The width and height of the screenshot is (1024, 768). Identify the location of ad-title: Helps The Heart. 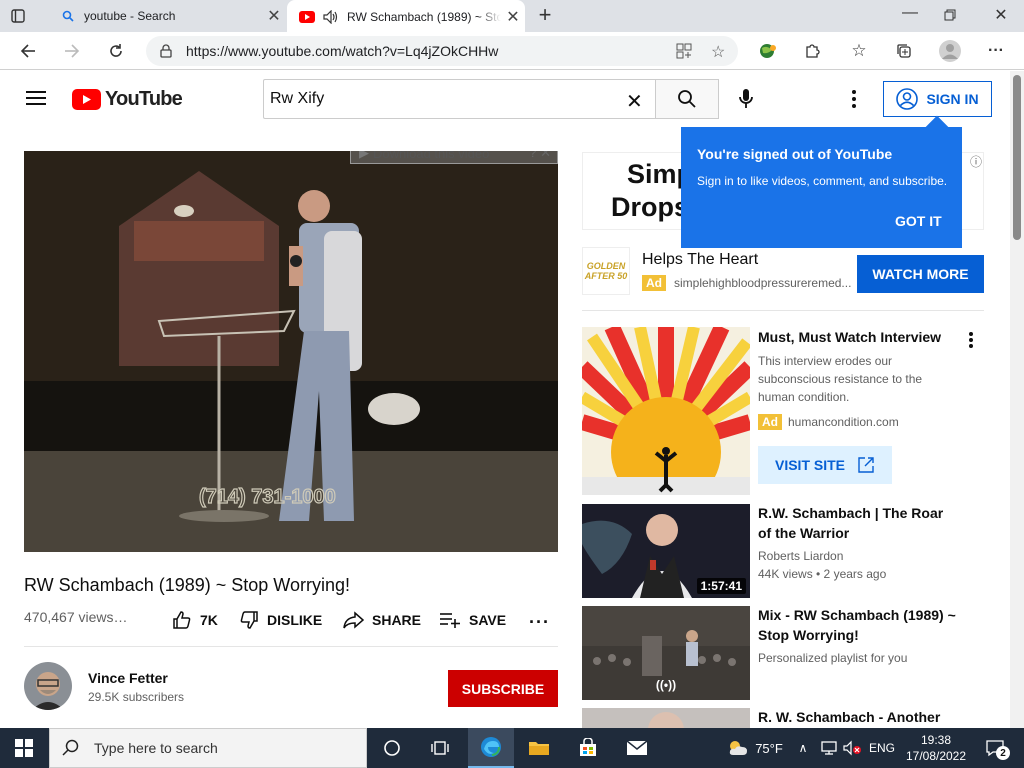
(700, 260).